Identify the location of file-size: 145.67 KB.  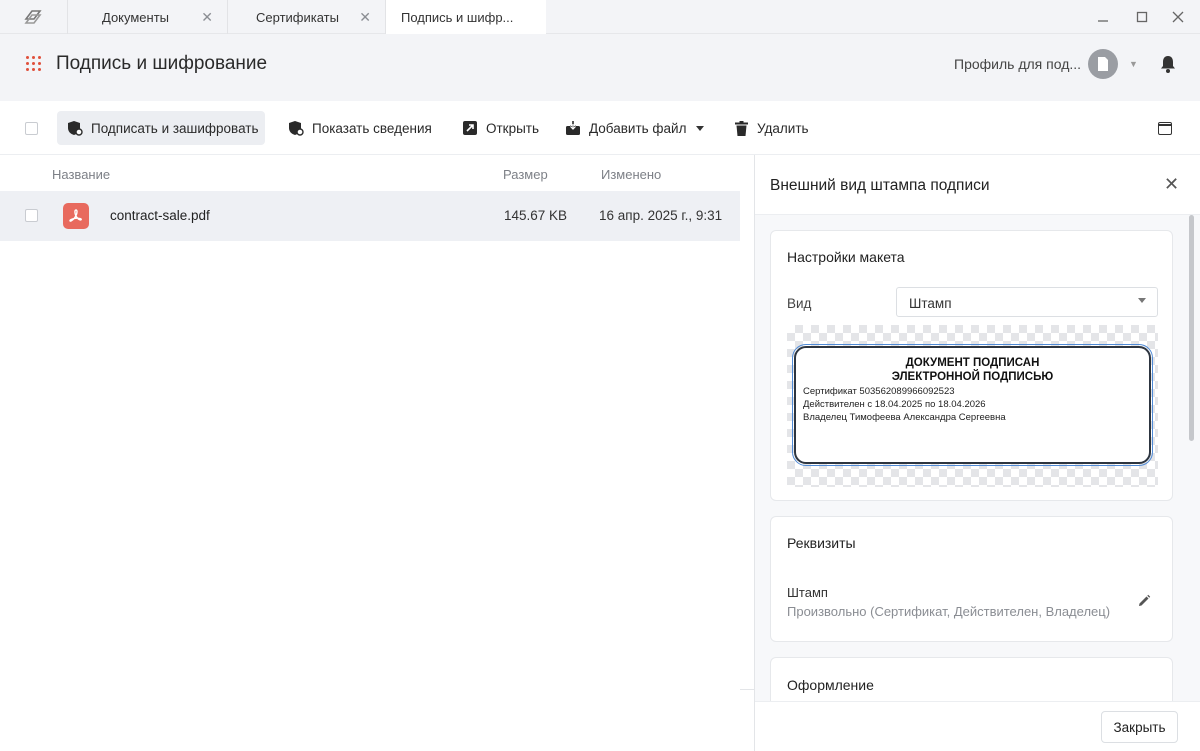
(536, 215).